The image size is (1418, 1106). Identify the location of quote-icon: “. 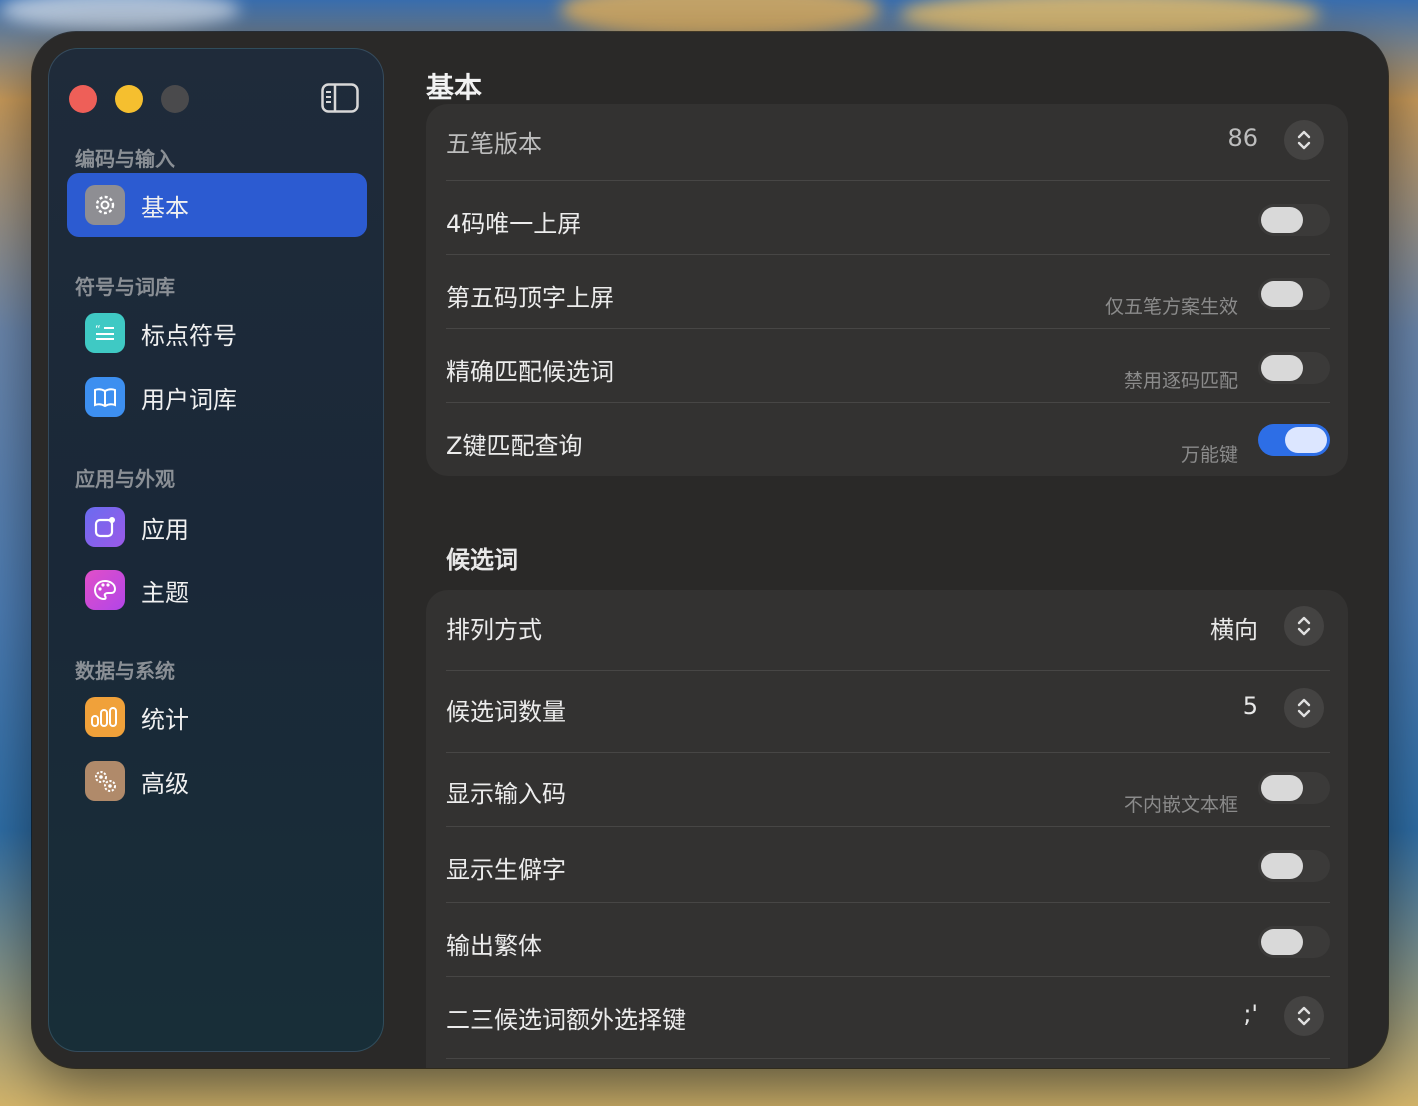
(105, 333).